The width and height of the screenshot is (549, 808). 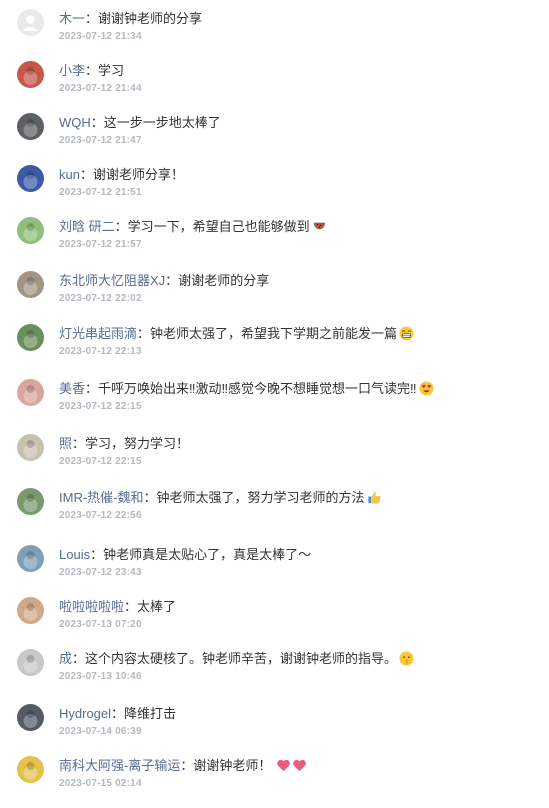 I want to click on commenter-name: Hydrogel, so click(x=85, y=713).